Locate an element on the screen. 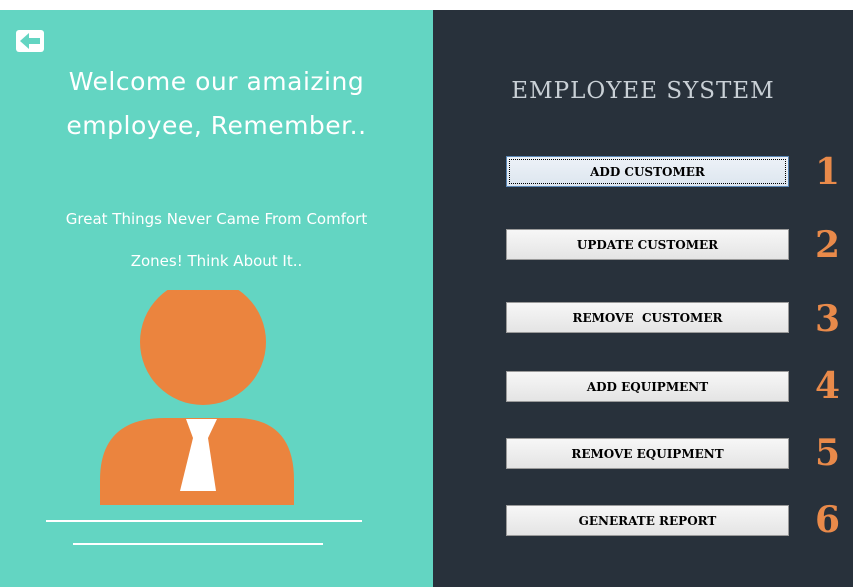 This screenshot has width=853, height=587. back-arrow-icon is located at coordinates (30, 41).